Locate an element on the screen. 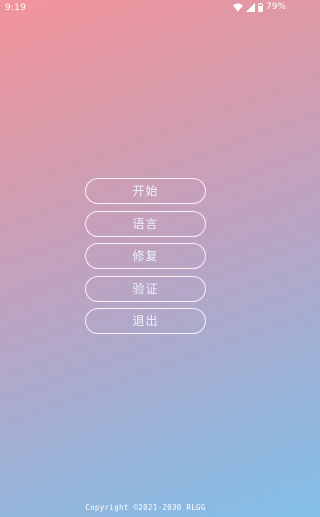  wifi-icon is located at coordinates (237, 7).